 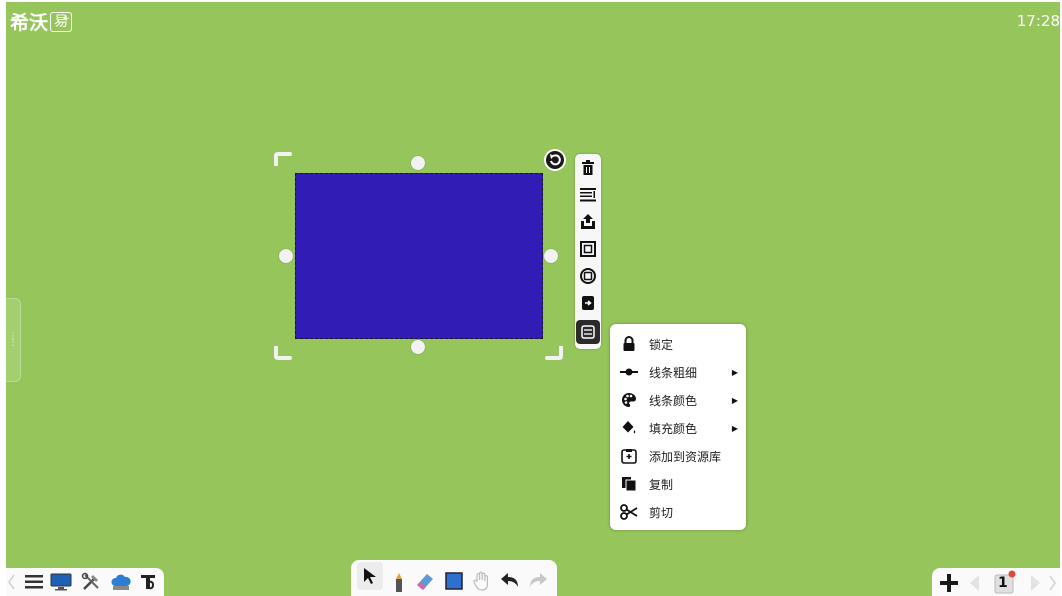 I want to click on menu-item-add-to-library: 添加到资源库, so click(x=678, y=456).